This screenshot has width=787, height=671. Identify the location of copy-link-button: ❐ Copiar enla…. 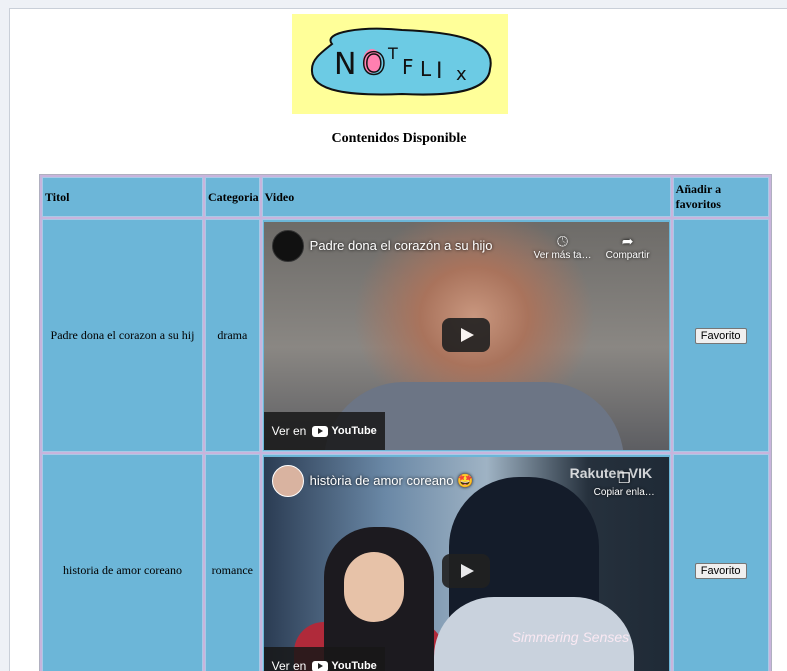
(624, 483).